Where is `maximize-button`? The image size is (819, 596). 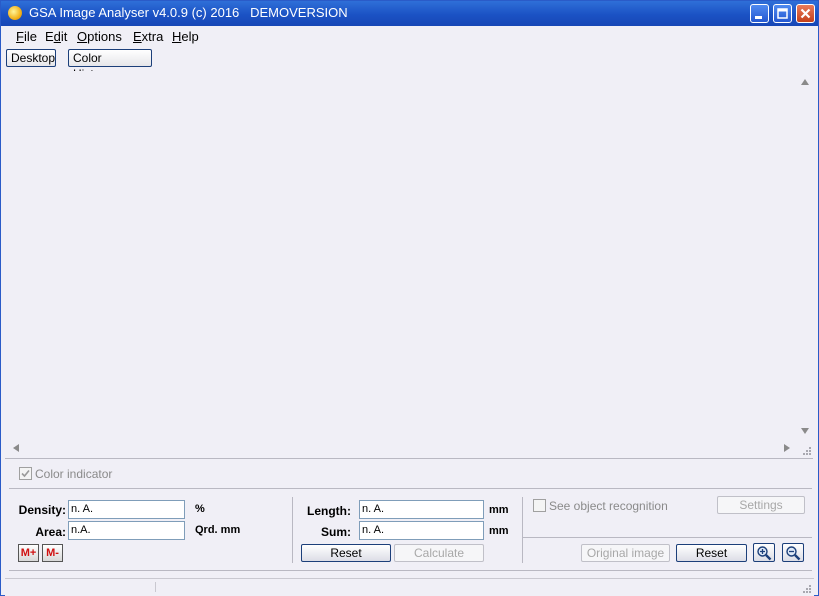
maximize-button is located at coordinates (782, 13).